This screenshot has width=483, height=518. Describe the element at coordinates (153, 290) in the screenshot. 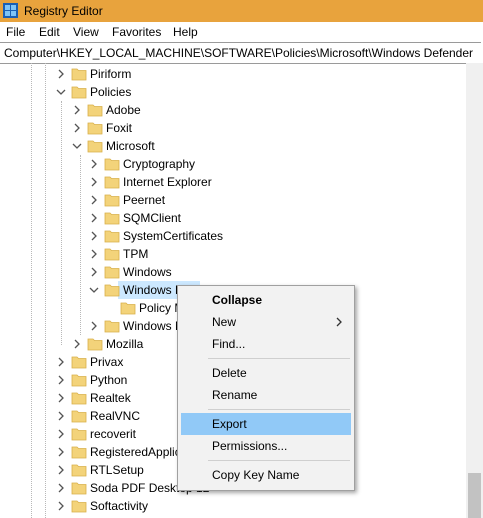

I see `tree-item-label: Windows D` at that location.